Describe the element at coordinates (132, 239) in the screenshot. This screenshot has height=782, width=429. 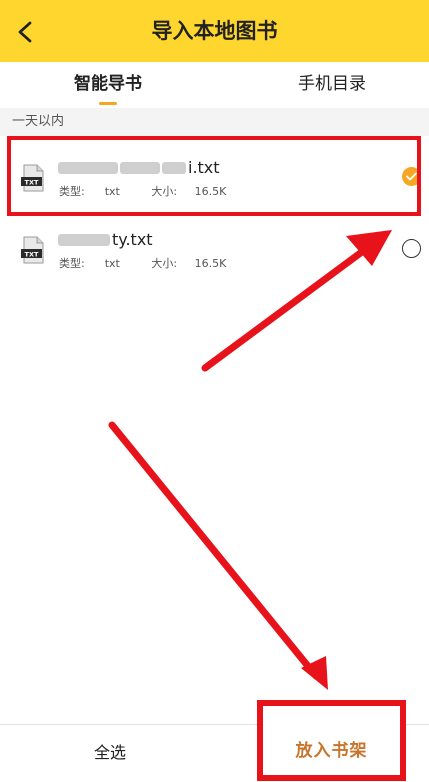
I see `file-name-suffix: ty.txt` at that location.